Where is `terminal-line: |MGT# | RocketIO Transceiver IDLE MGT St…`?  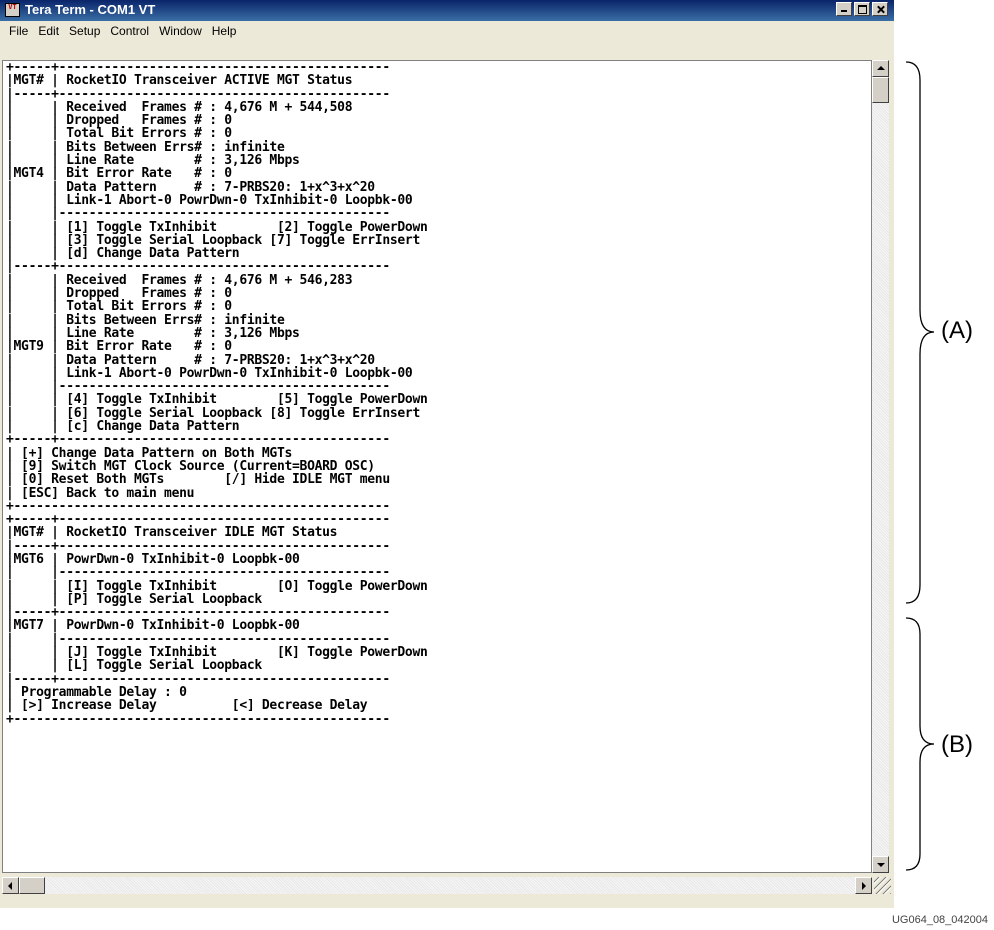 terminal-line: |MGT# | RocketIO Transceiver IDLE MGT St… is located at coordinates (172, 533).